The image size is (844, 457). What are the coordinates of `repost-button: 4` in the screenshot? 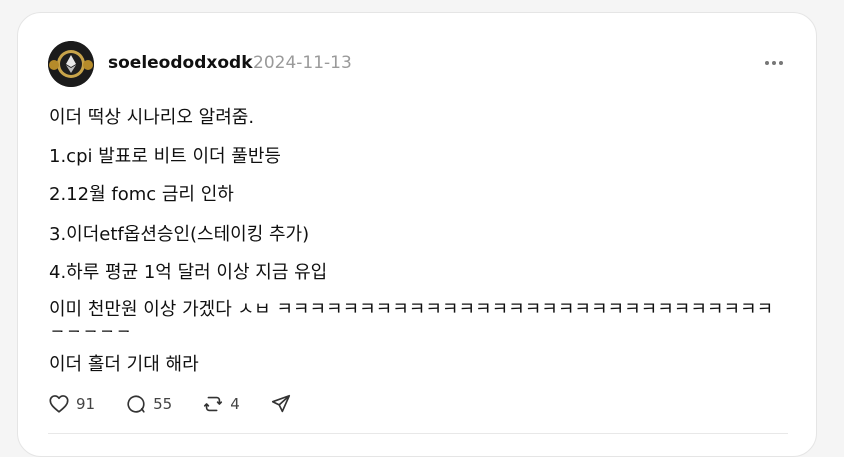 It's located at (221, 404).